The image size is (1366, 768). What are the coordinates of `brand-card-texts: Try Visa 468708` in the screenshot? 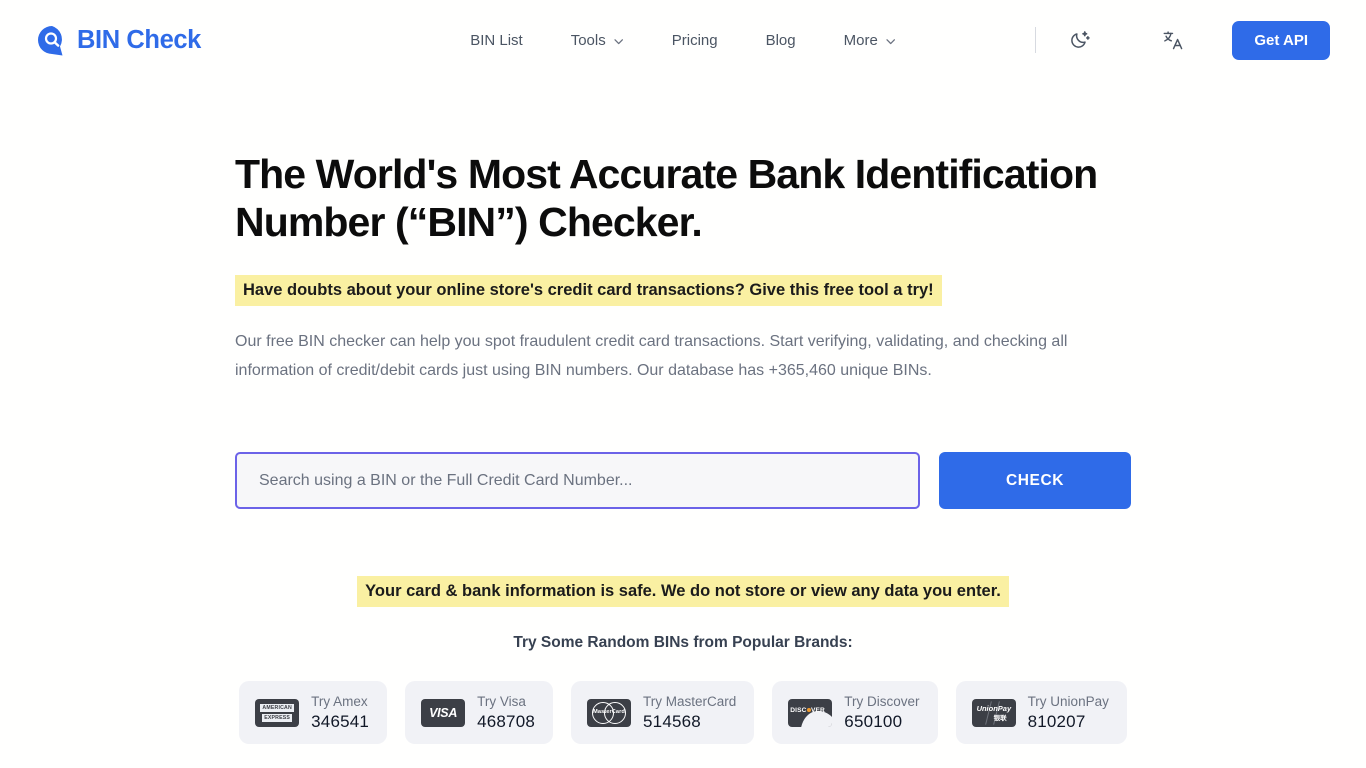 It's located at (506, 712).